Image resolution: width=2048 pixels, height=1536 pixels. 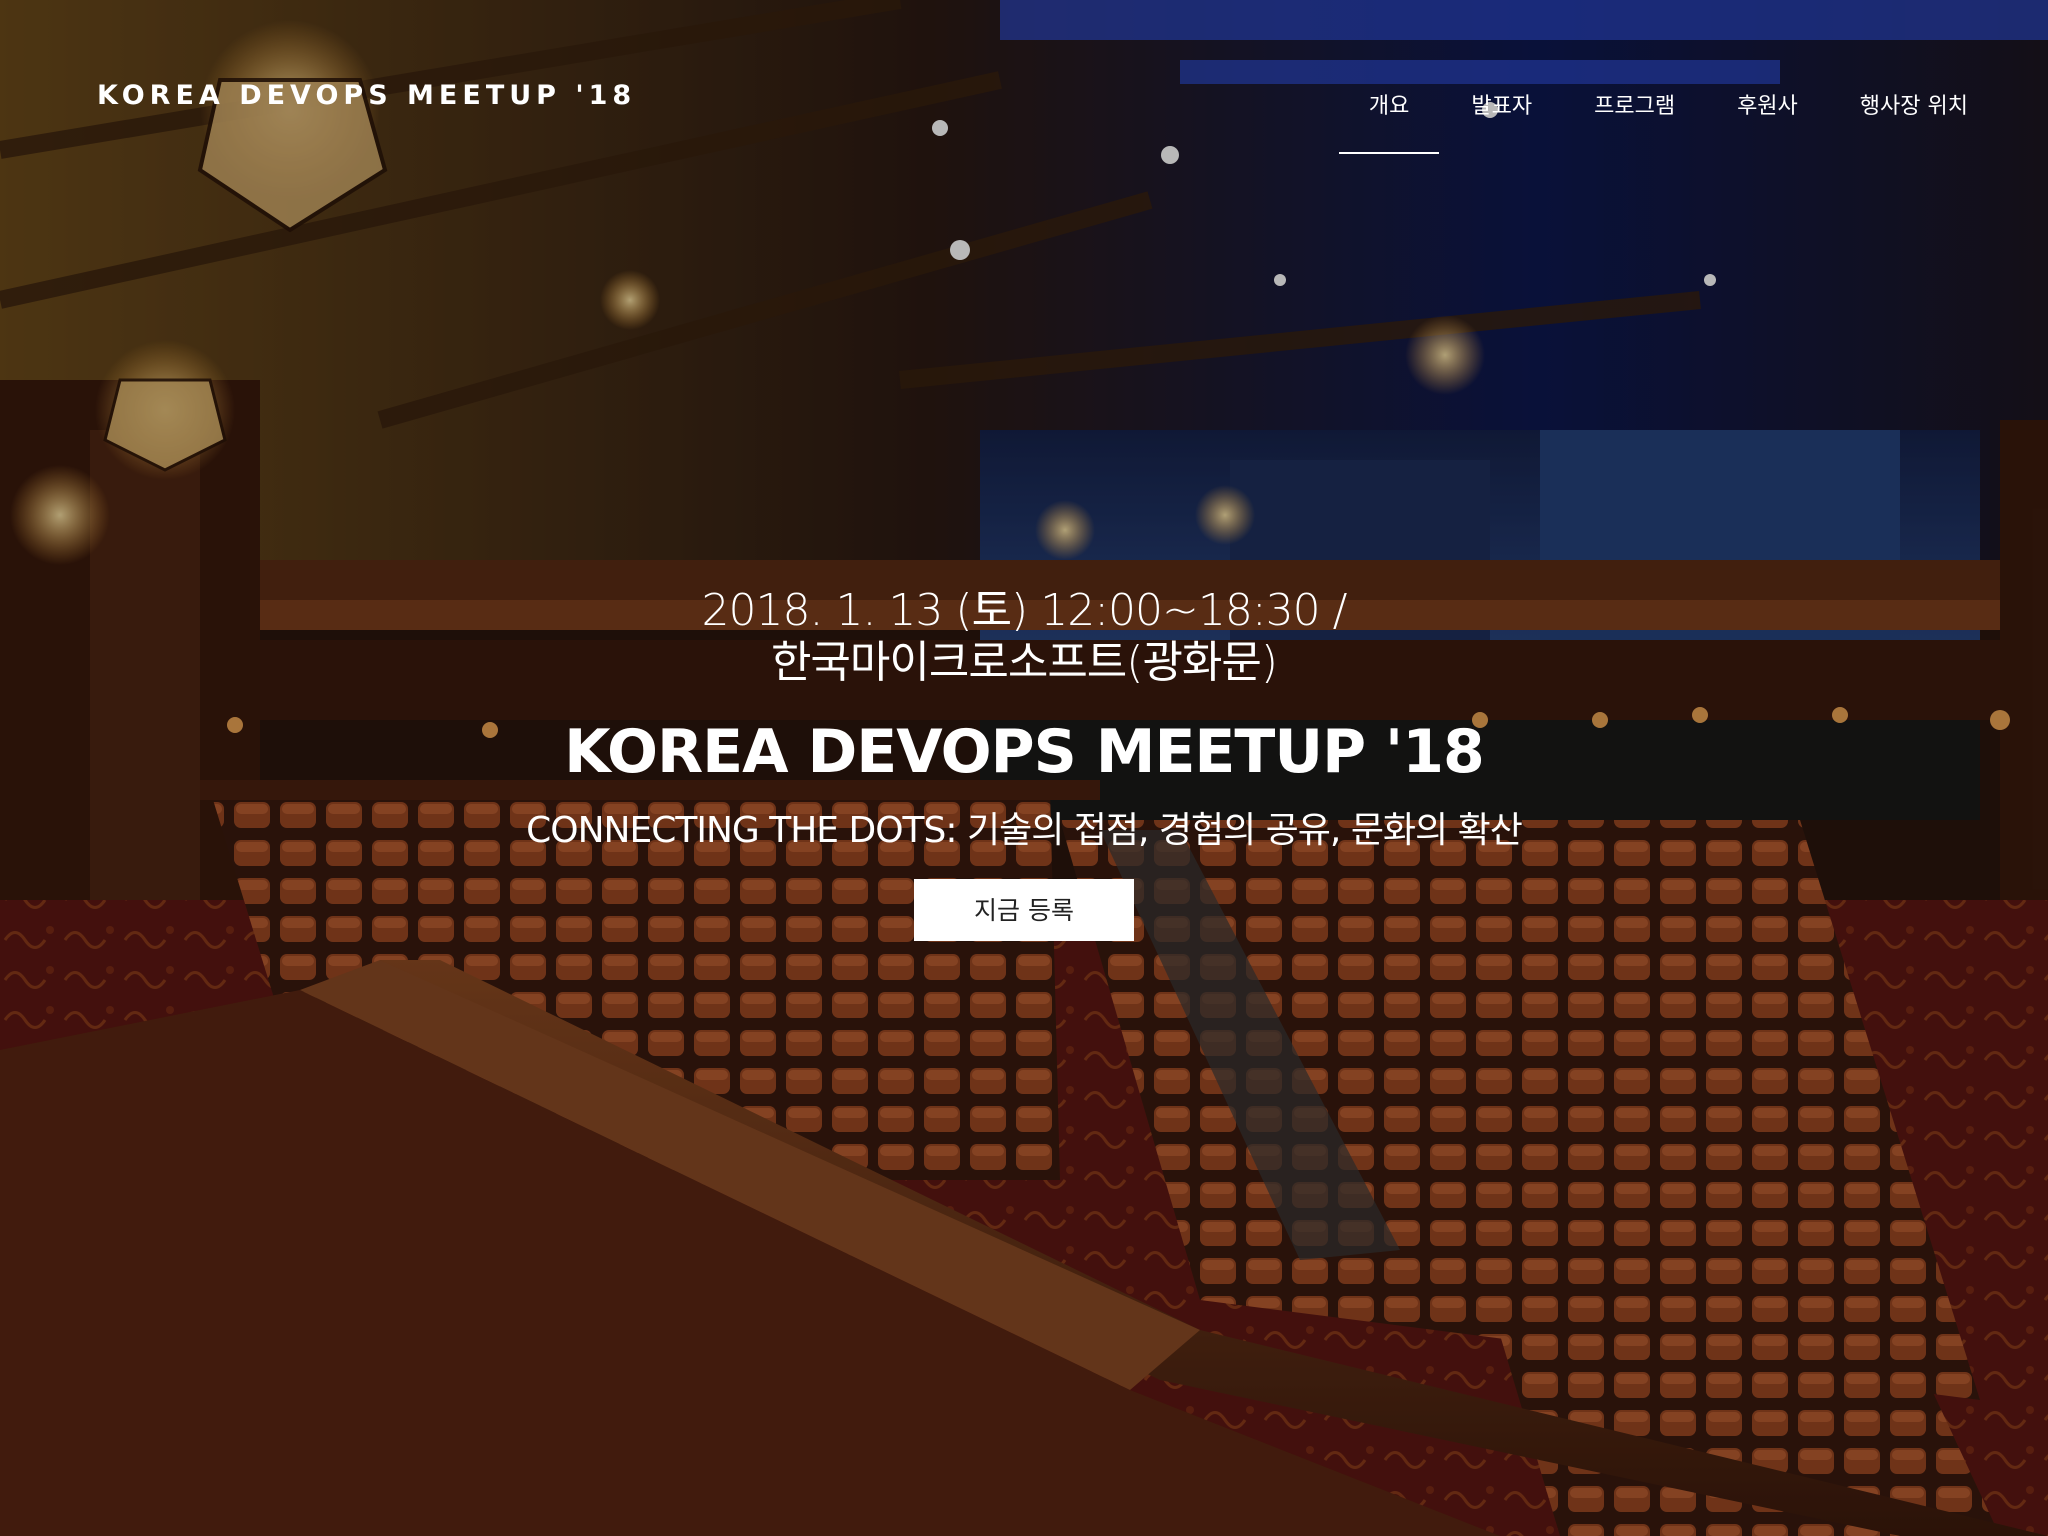 What do you see at coordinates (366, 95) in the screenshot?
I see `site-logo: KOREA DEVOPS MEETUP '18` at bounding box center [366, 95].